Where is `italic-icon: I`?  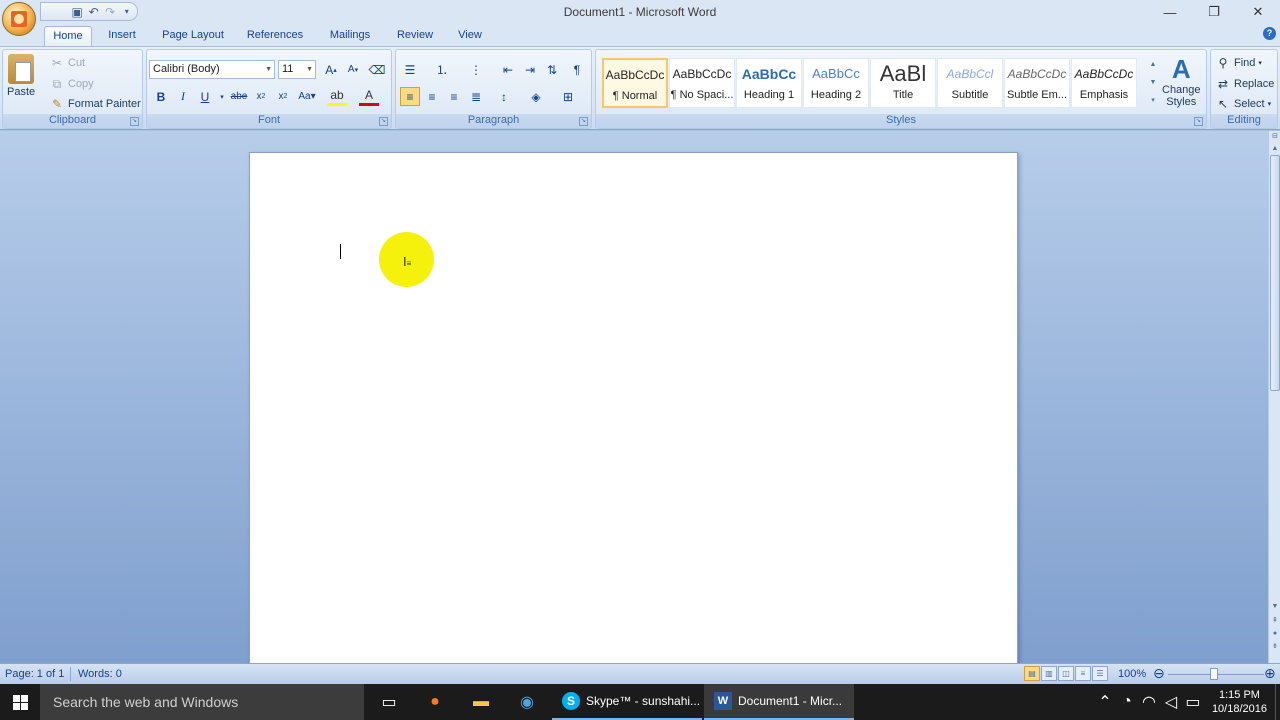 italic-icon: I is located at coordinates (183, 96).